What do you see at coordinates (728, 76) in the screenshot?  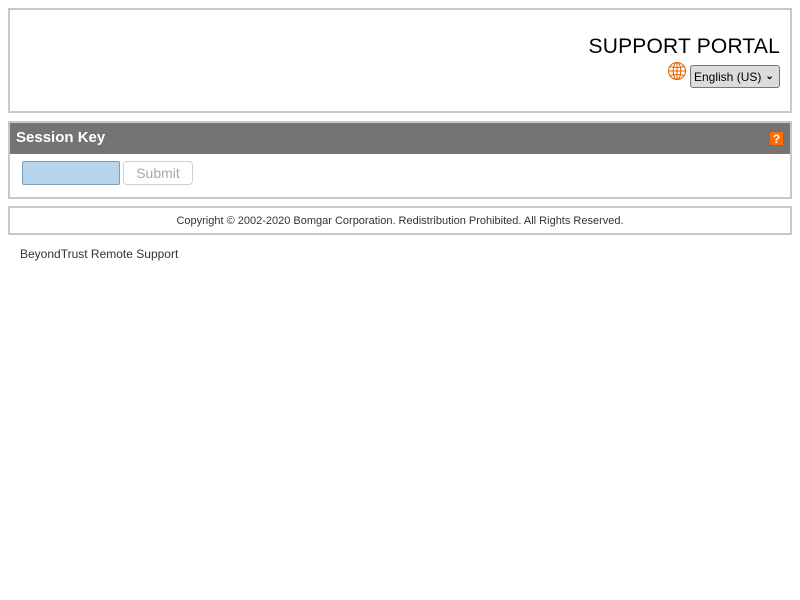 I see `language-select-value: English (US)` at bounding box center [728, 76].